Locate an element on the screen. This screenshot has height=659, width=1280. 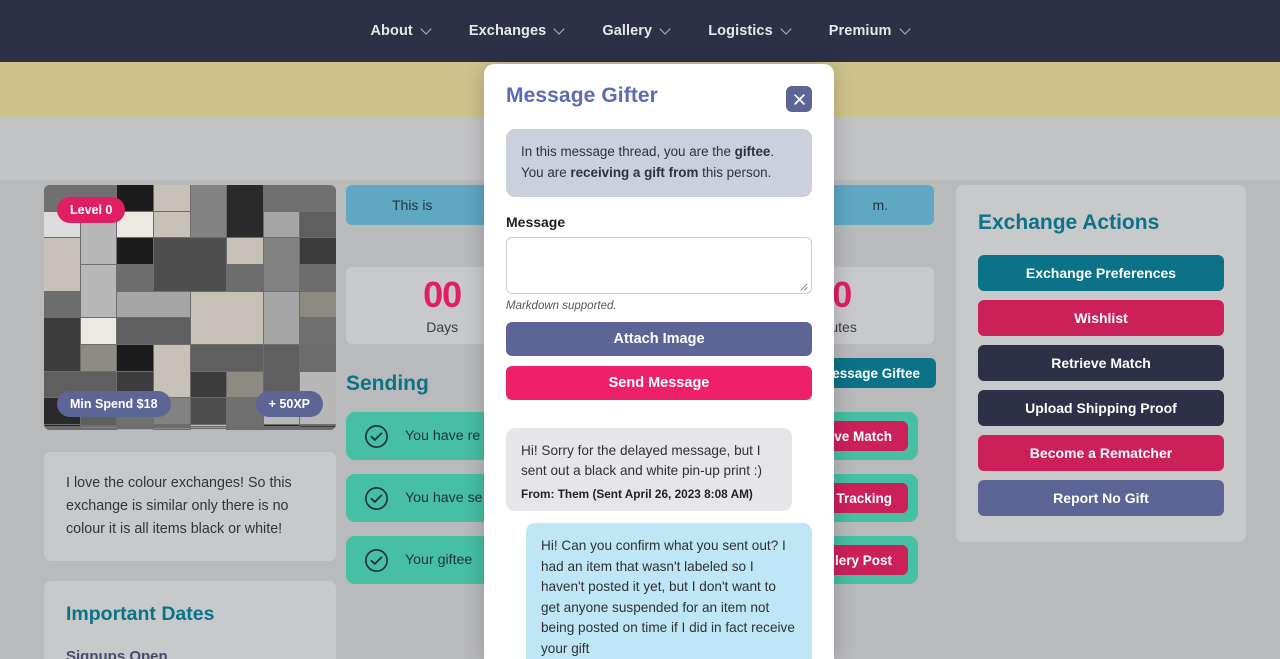
close-glyph is located at coordinates (799, 99).